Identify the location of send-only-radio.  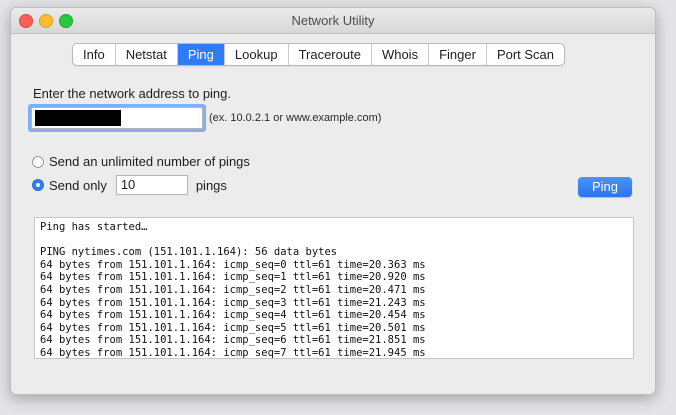
(38, 185).